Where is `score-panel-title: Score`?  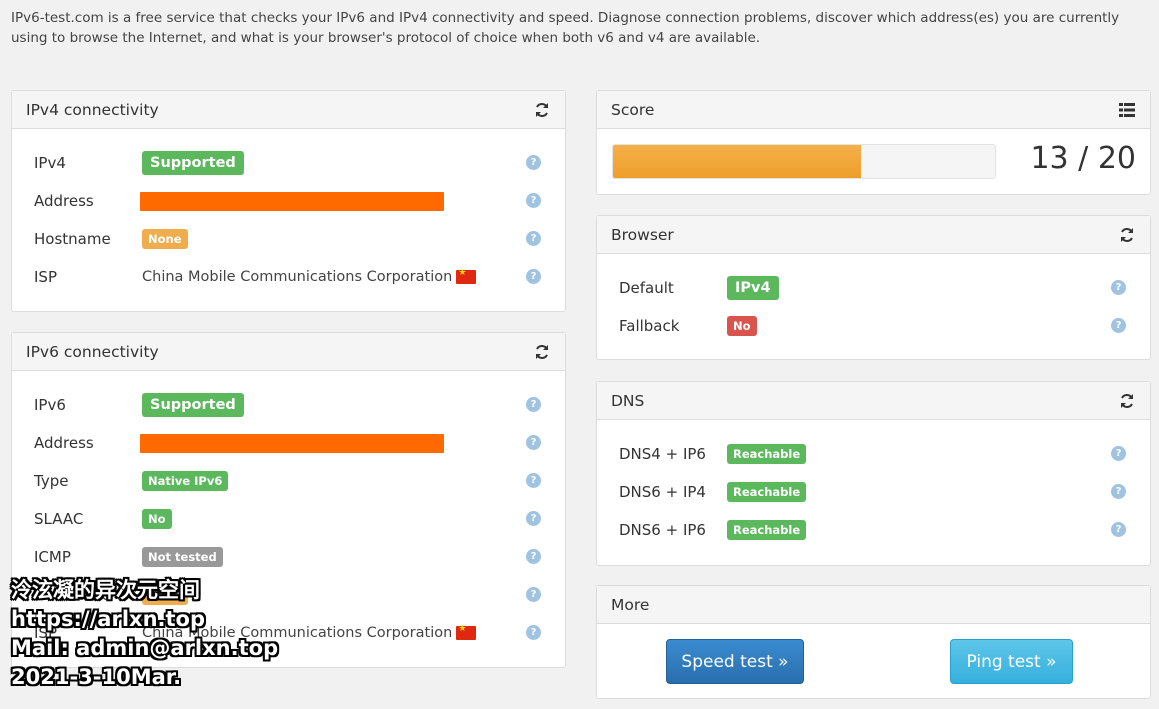
score-panel-title: Score is located at coordinates (633, 109).